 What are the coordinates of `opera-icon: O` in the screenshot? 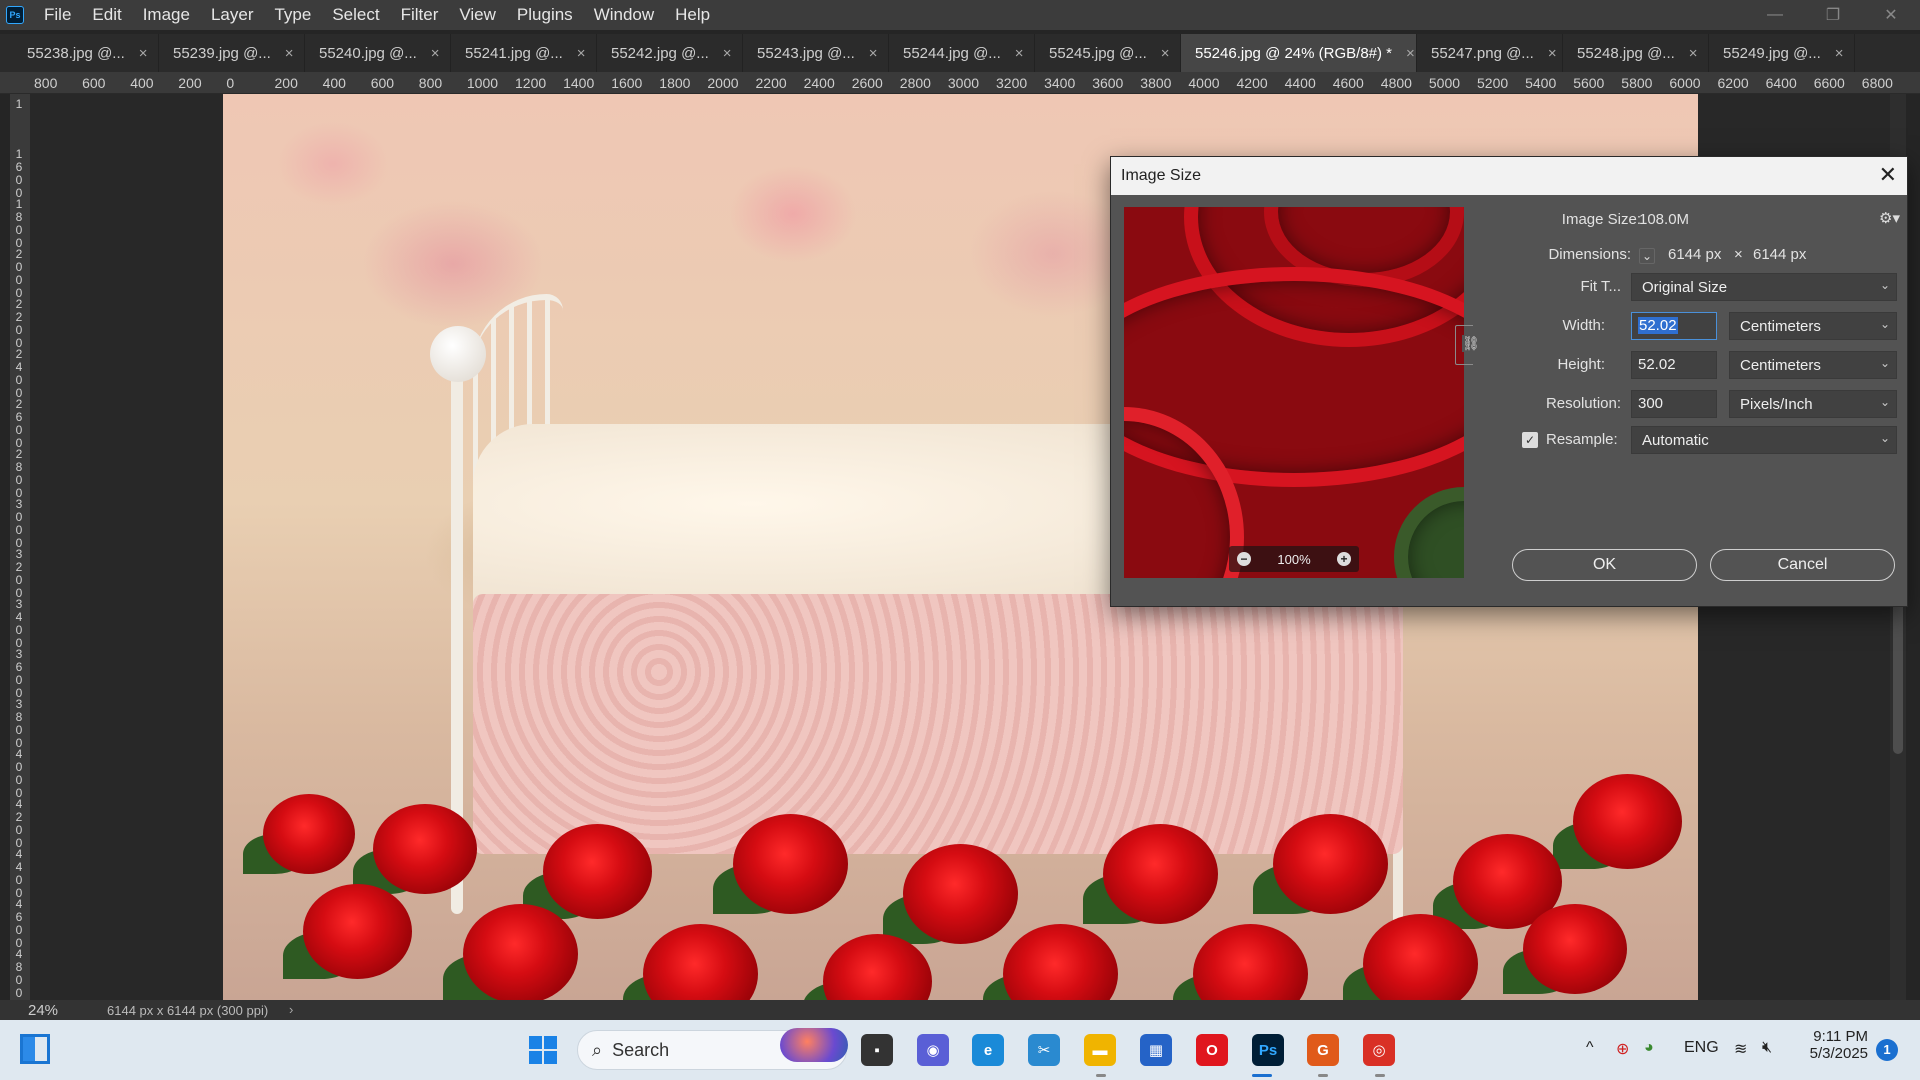 It's located at (1212, 1050).